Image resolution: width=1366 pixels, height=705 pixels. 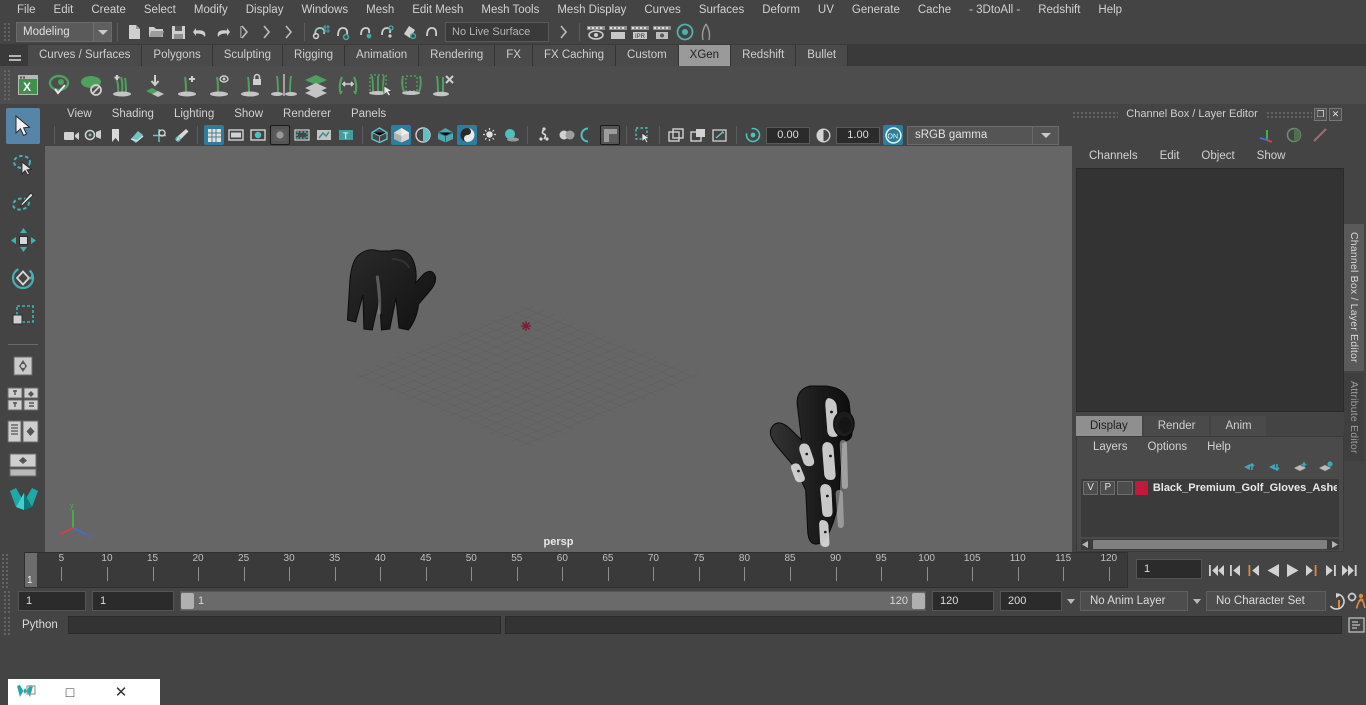 What do you see at coordinates (1110, 447) in the screenshot?
I see `layers-menu: Layers` at bounding box center [1110, 447].